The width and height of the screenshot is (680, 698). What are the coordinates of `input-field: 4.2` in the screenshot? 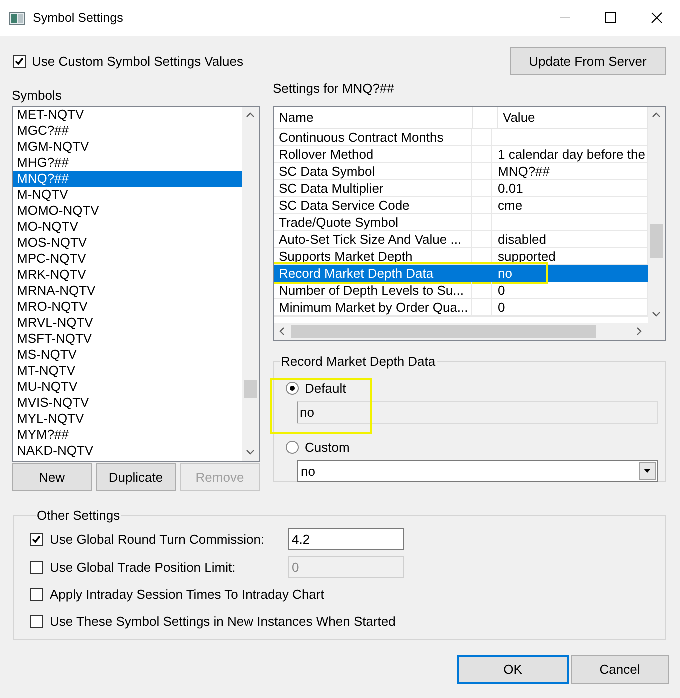 It's located at (346, 539).